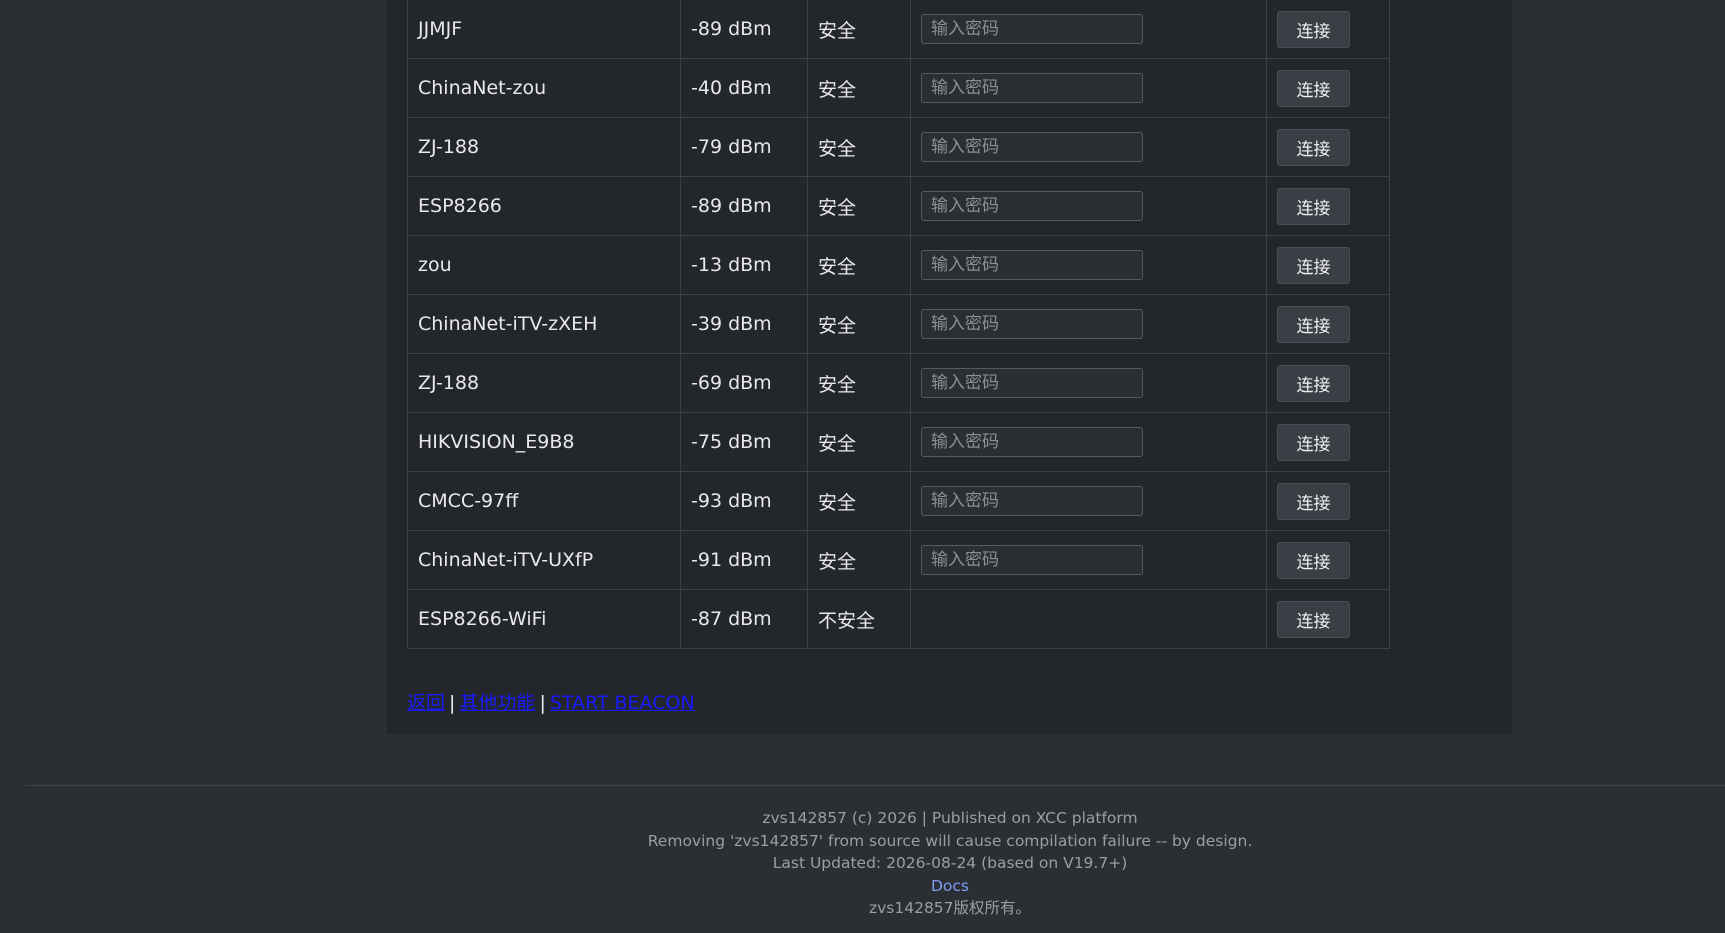 The image size is (1725, 933). What do you see at coordinates (544, 501) in the screenshot?
I see `ssid-cell: CMCC-97ff` at bounding box center [544, 501].